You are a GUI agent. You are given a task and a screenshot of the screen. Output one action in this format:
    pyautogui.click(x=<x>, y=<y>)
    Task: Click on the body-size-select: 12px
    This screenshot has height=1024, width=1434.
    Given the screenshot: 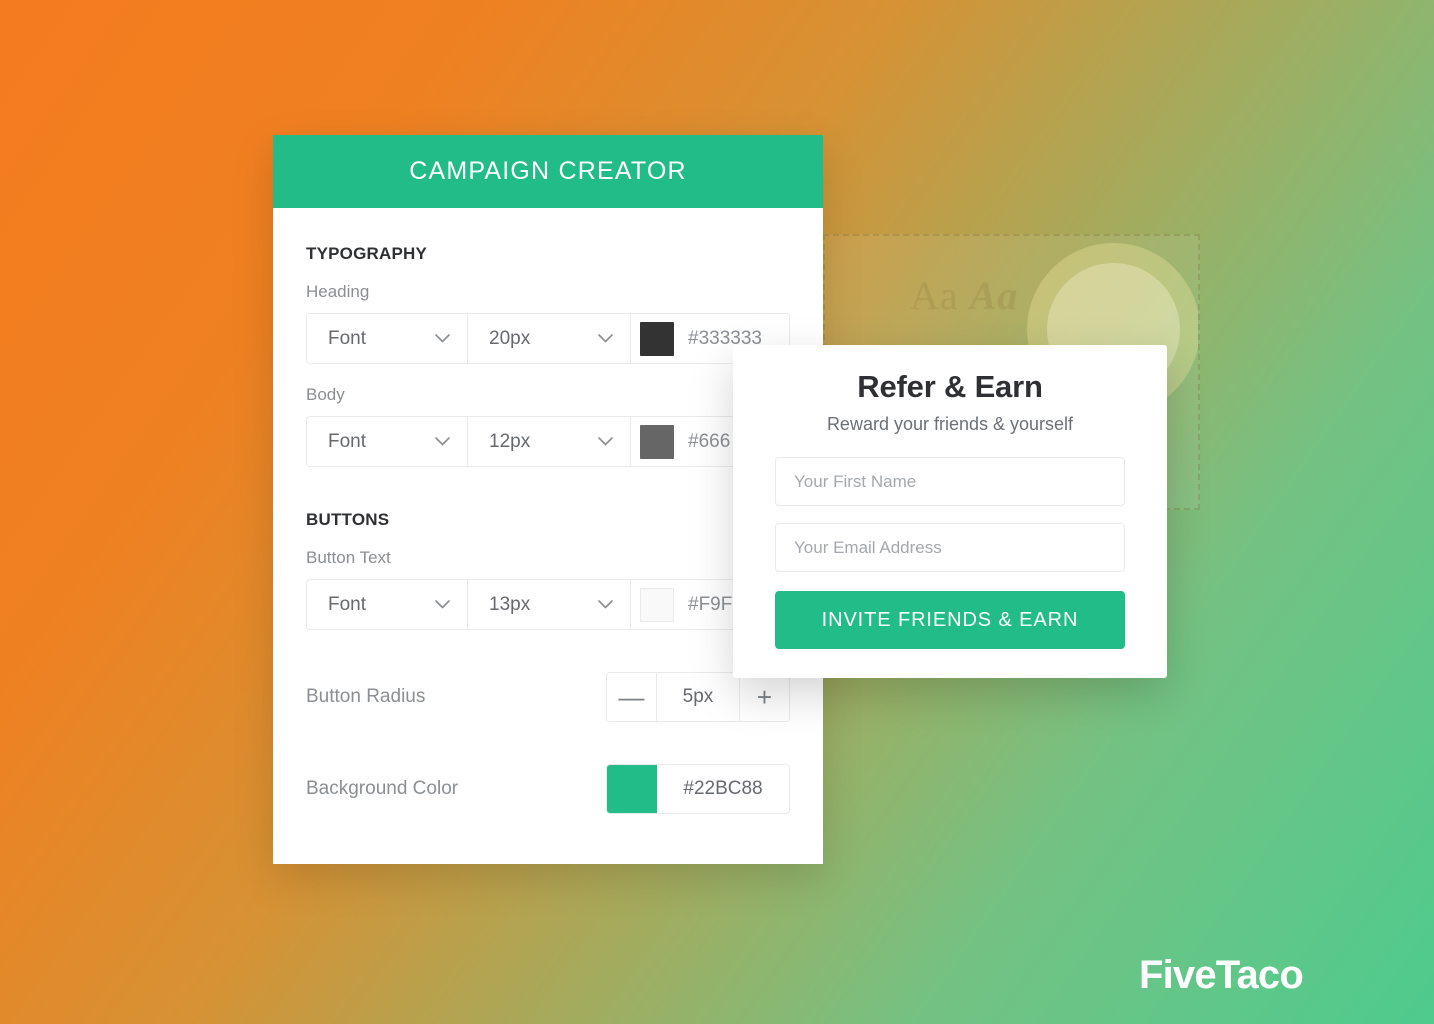 What is the action you would take?
    pyautogui.click(x=549, y=441)
    